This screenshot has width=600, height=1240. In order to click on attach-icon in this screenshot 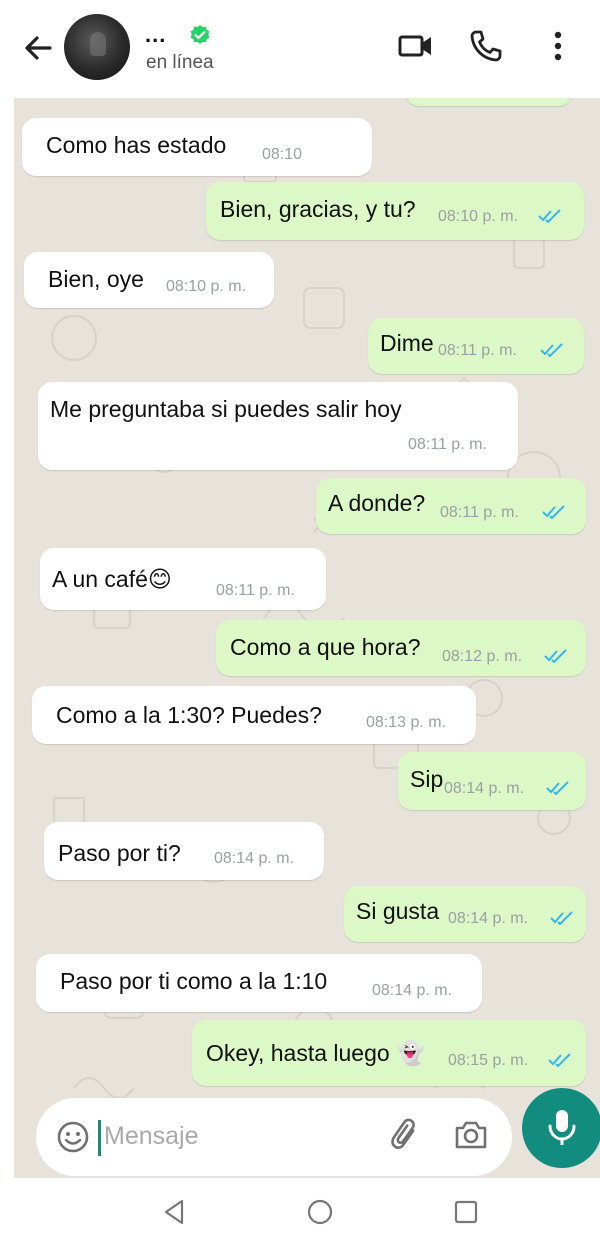, I will do `click(406, 1136)`.